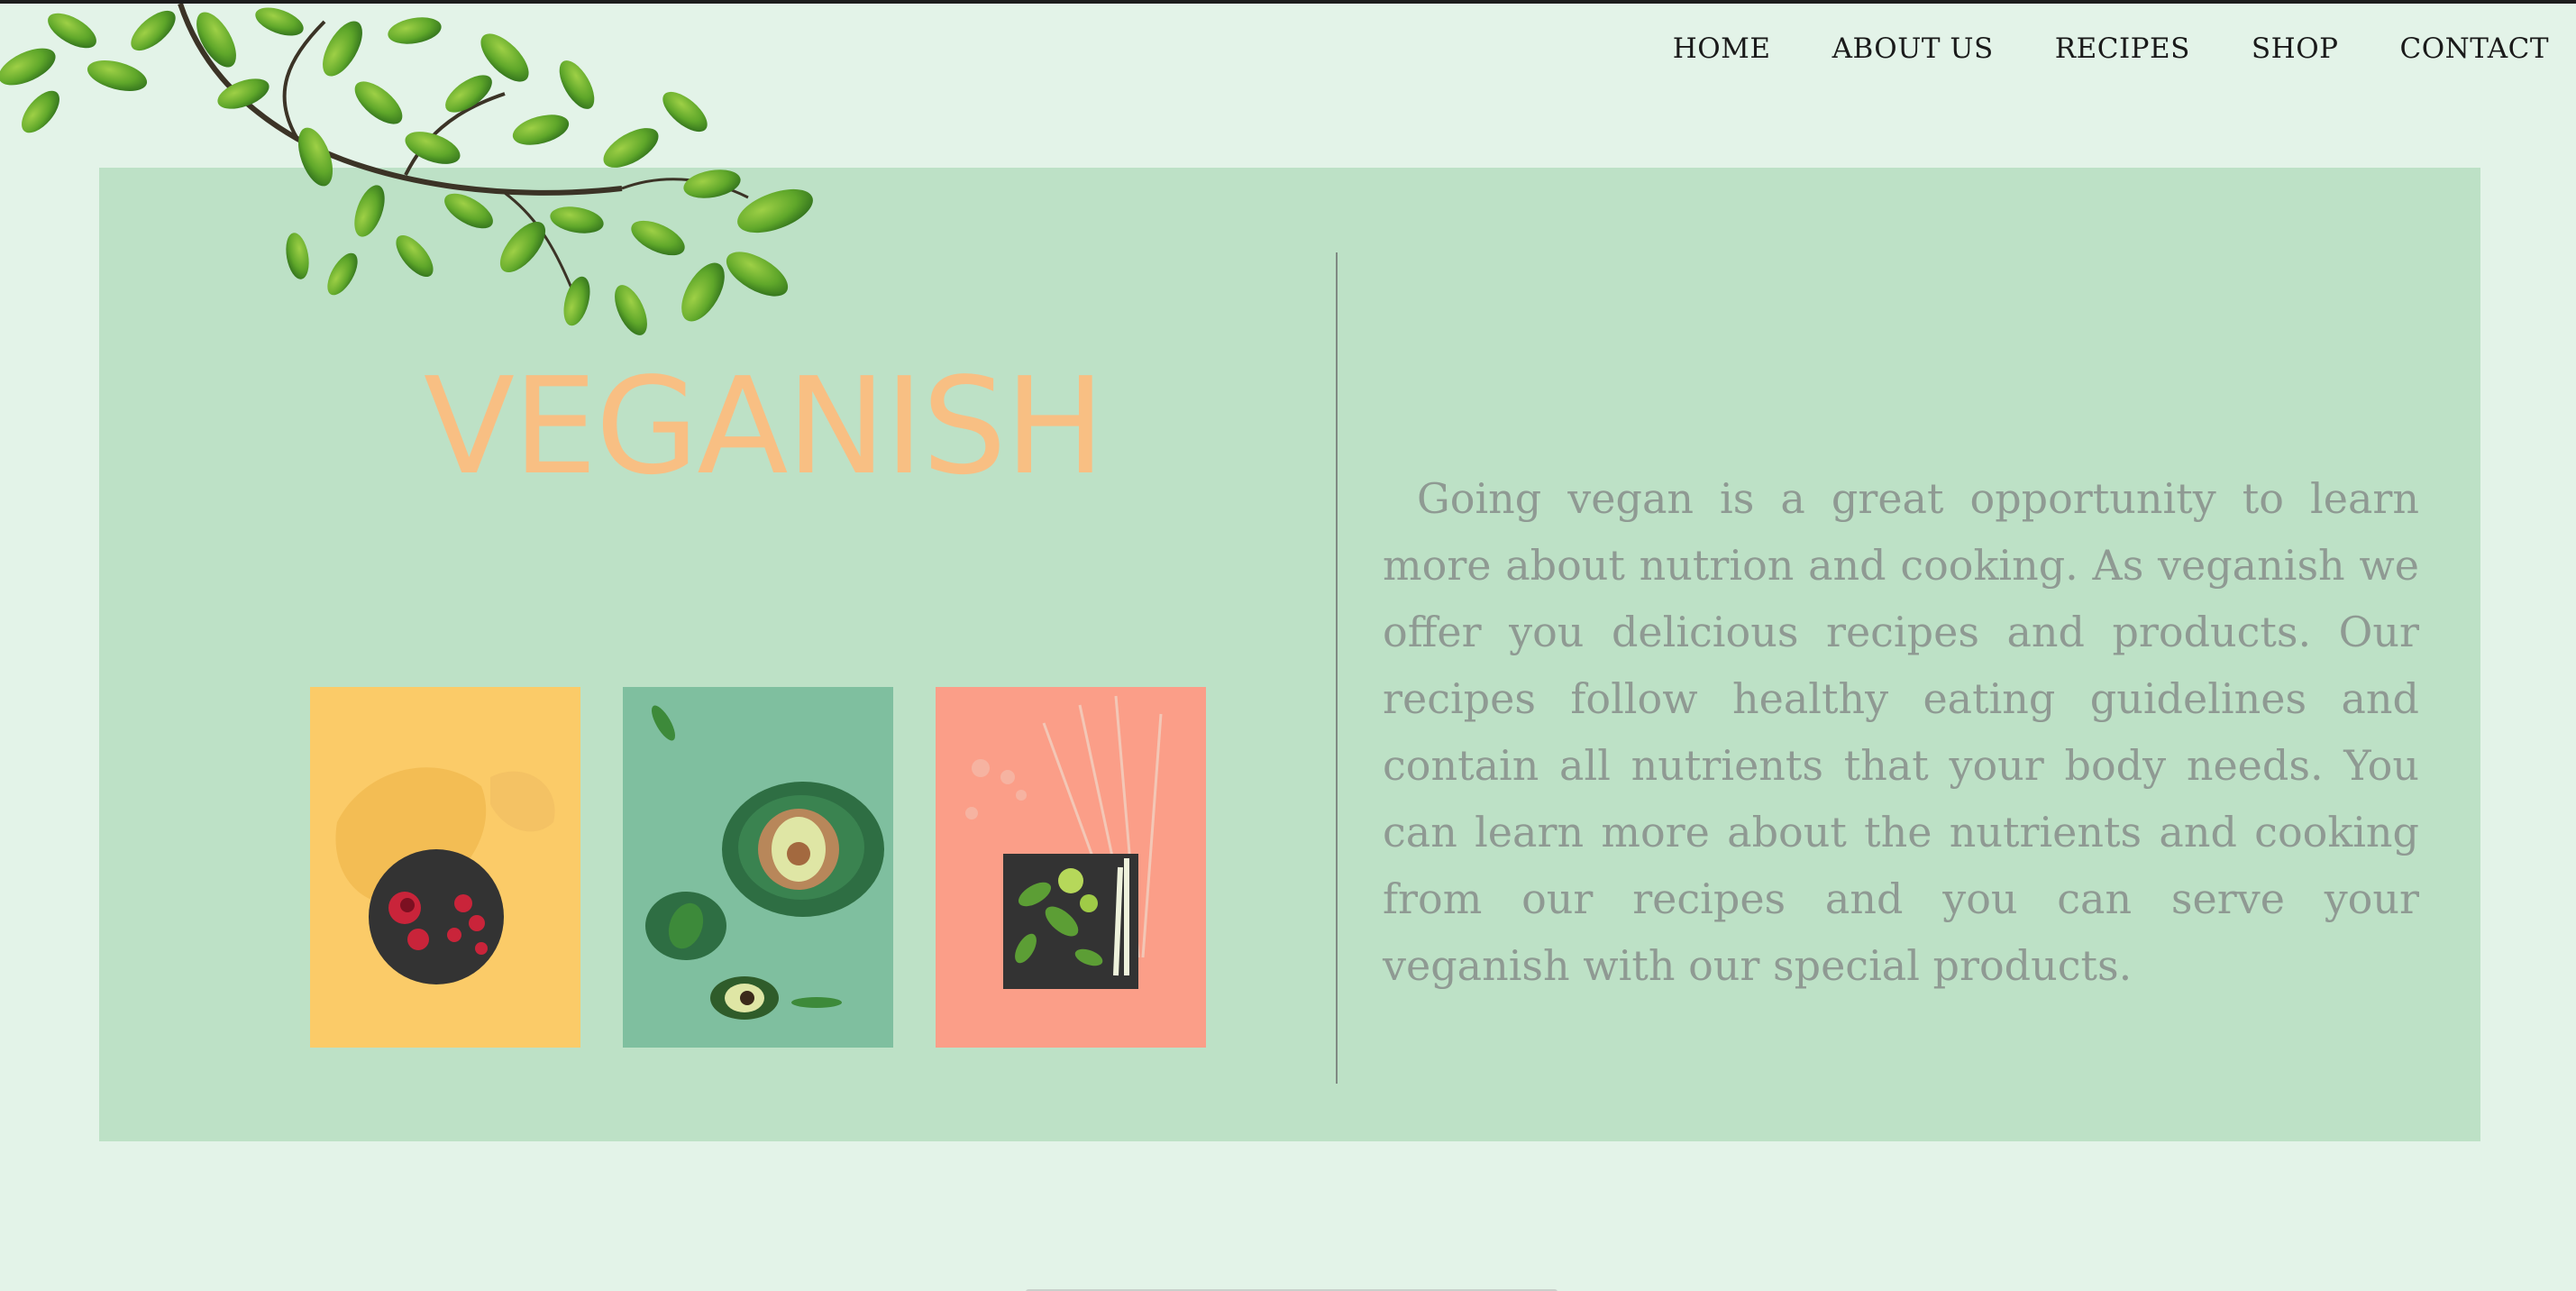 Image resolution: width=2576 pixels, height=1291 pixels. I want to click on leafy-branch-icon, so click(406, 169).